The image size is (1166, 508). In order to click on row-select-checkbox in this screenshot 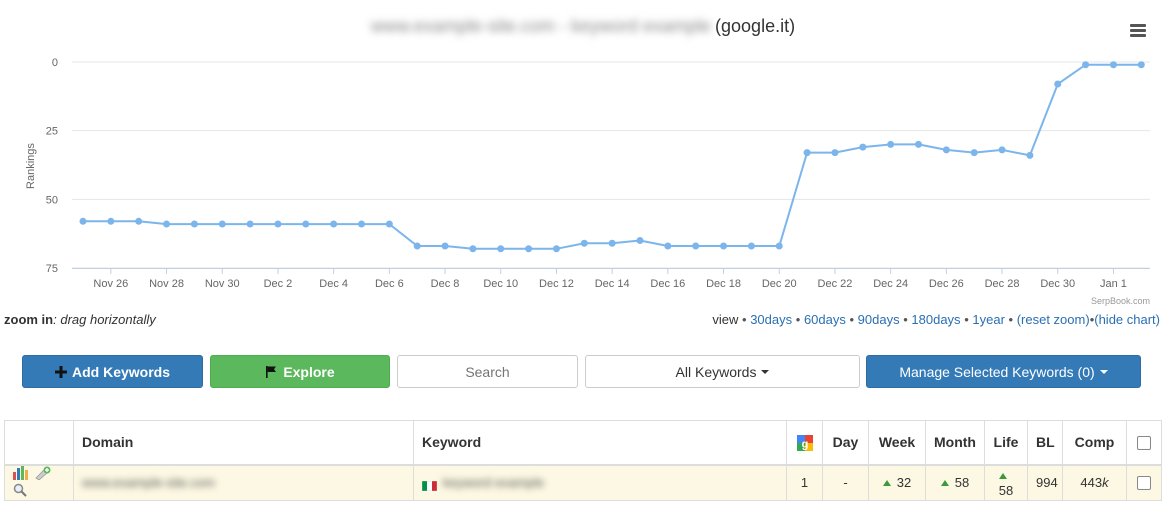, I will do `click(1144, 483)`.